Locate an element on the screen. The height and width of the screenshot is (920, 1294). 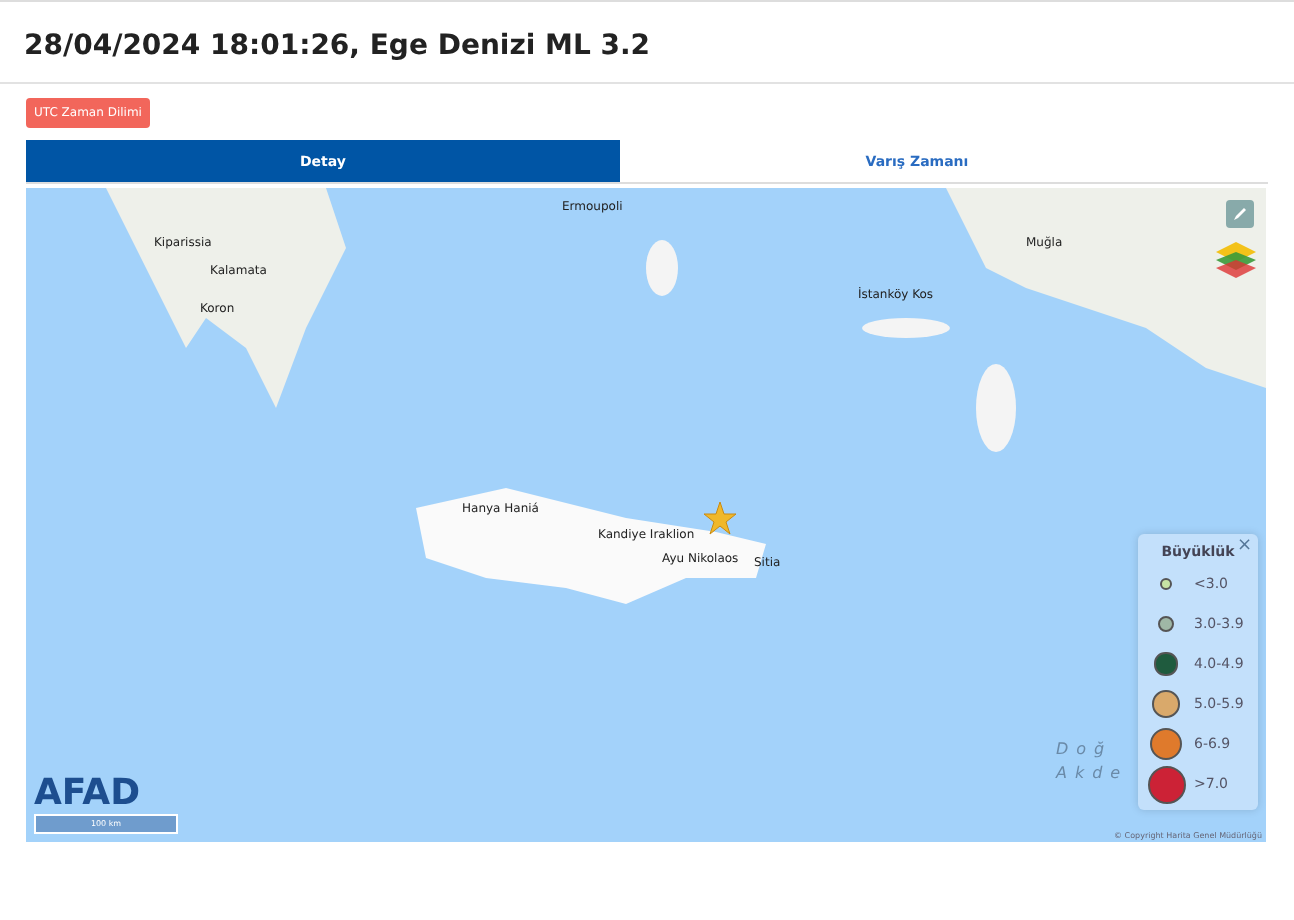
close-icon: × is located at coordinates (1244, 546).